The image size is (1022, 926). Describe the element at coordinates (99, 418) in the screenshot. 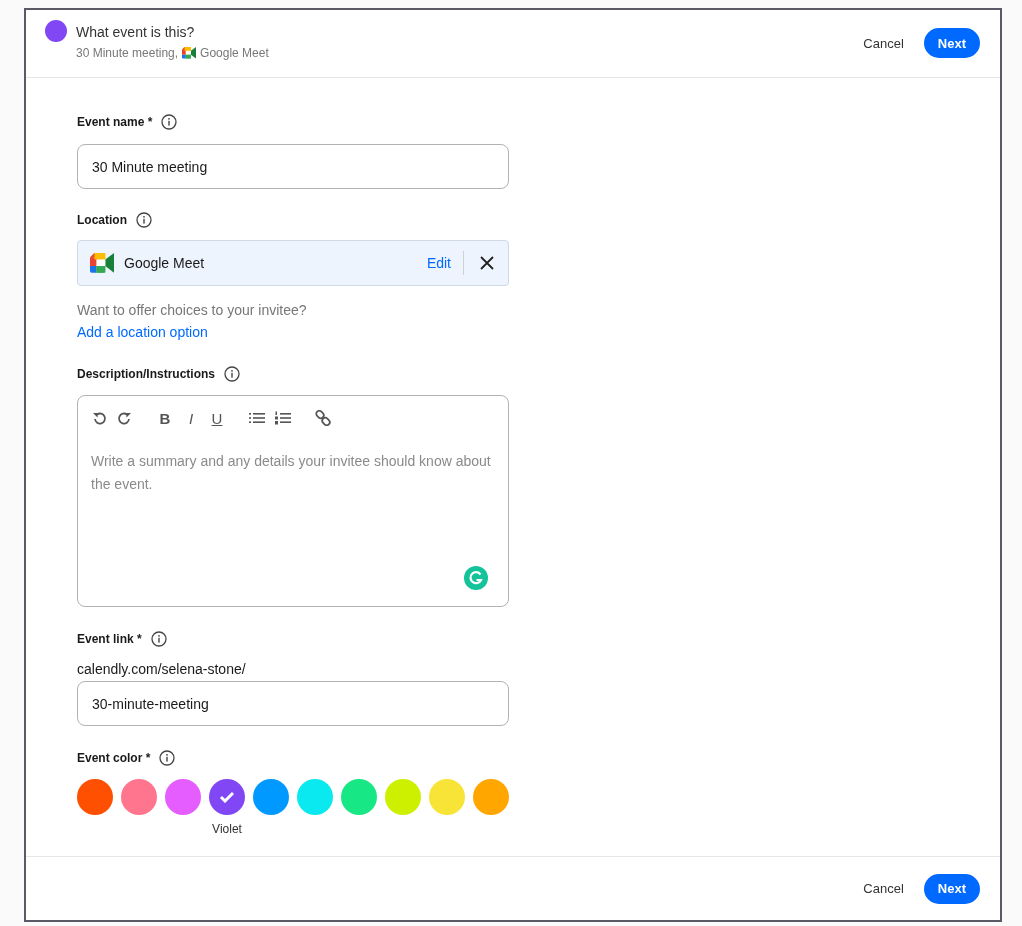

I see `undo-icon` at that location.